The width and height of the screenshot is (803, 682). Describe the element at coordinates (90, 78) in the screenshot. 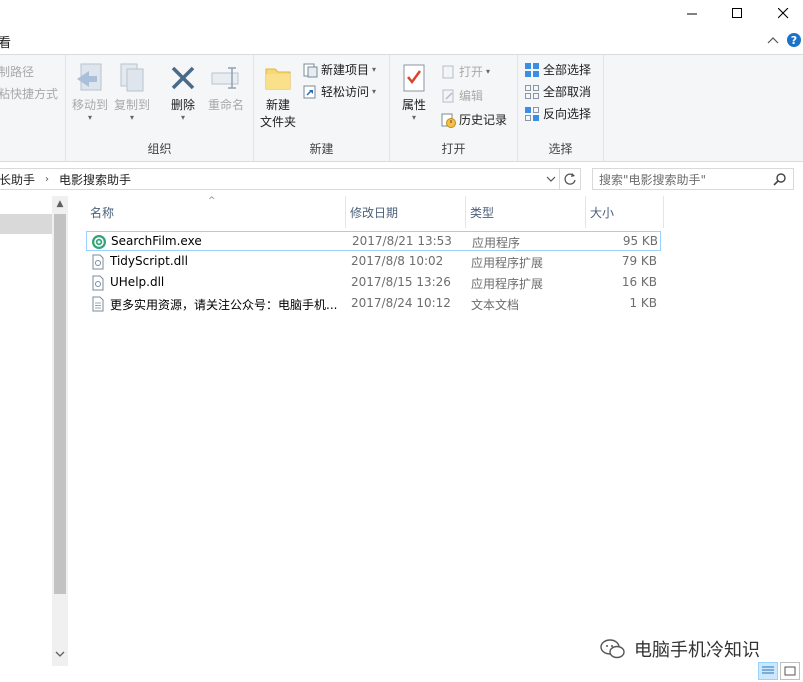

I see `move-to-icon` at that location.